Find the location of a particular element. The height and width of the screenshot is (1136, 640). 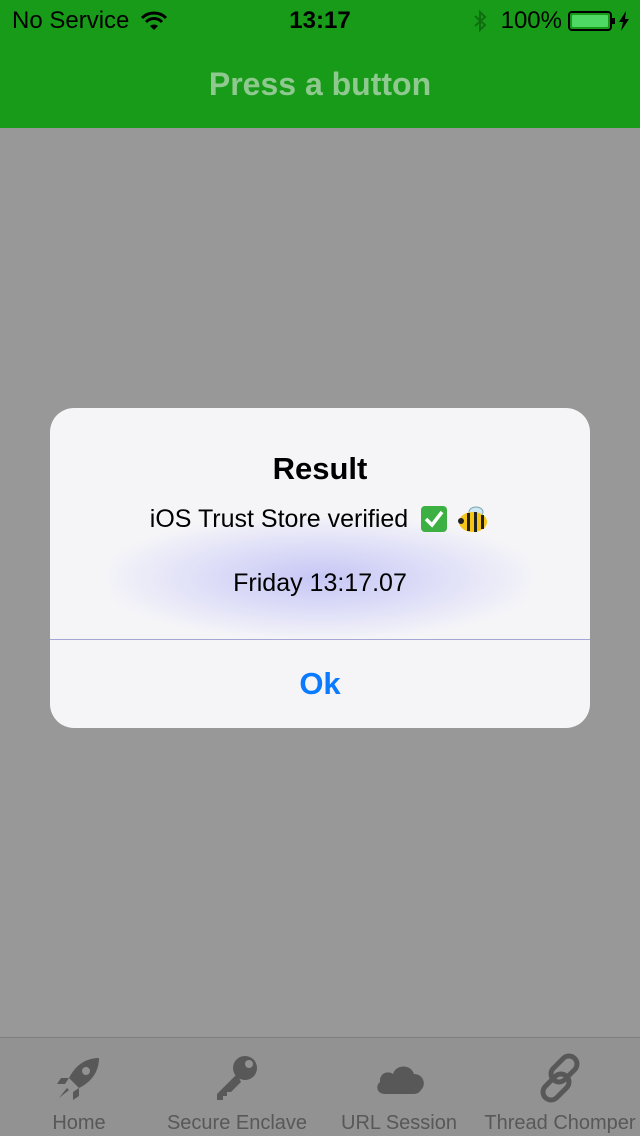

tab-home-label: Home is located at coordinates (79, 1123).